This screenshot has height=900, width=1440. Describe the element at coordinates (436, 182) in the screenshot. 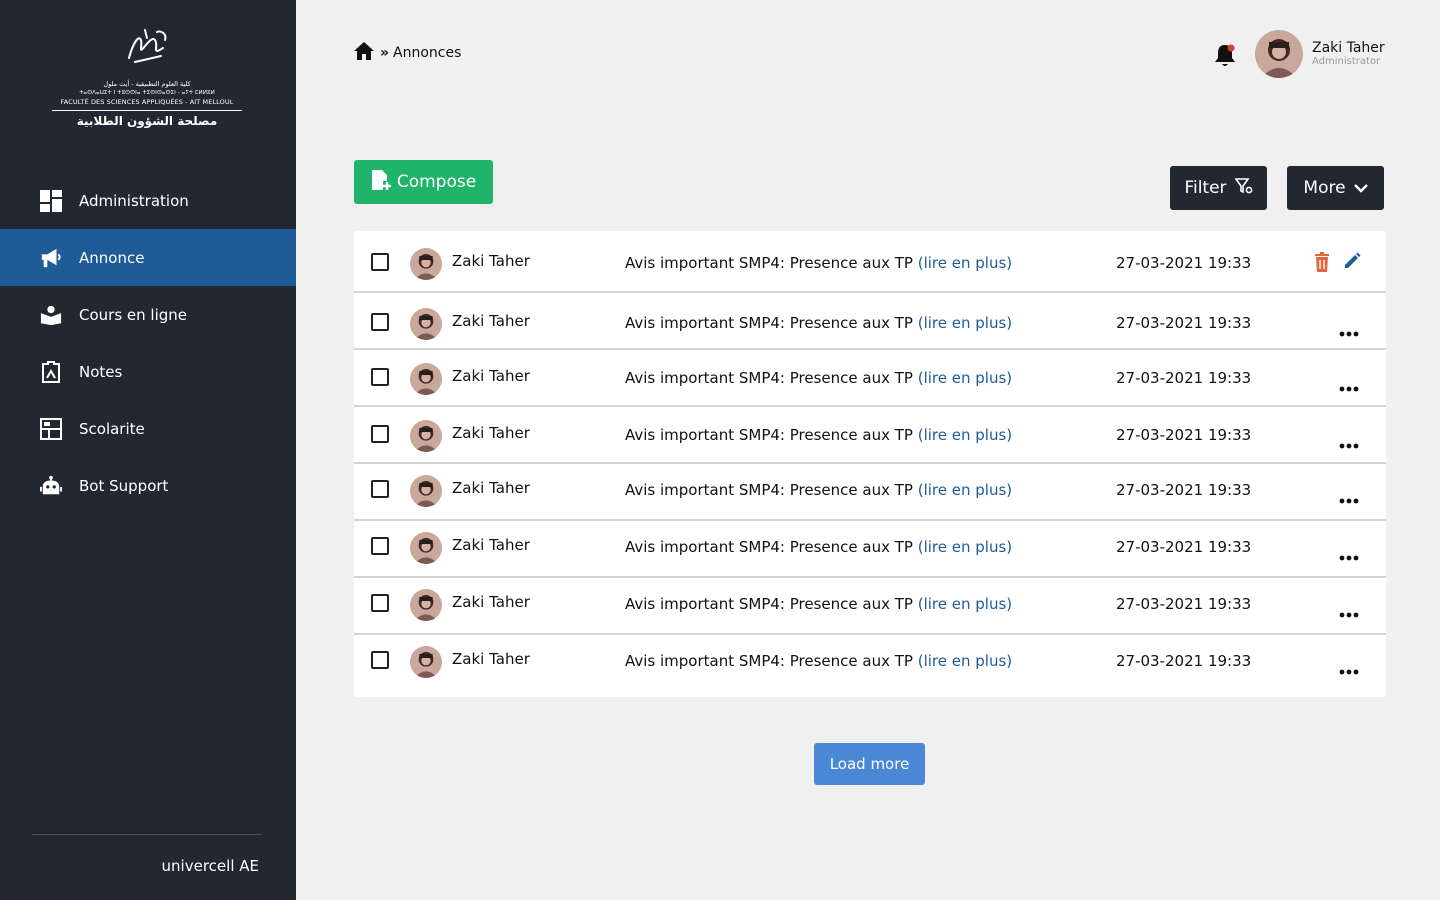

I see `compose-label: Compose` at that location.